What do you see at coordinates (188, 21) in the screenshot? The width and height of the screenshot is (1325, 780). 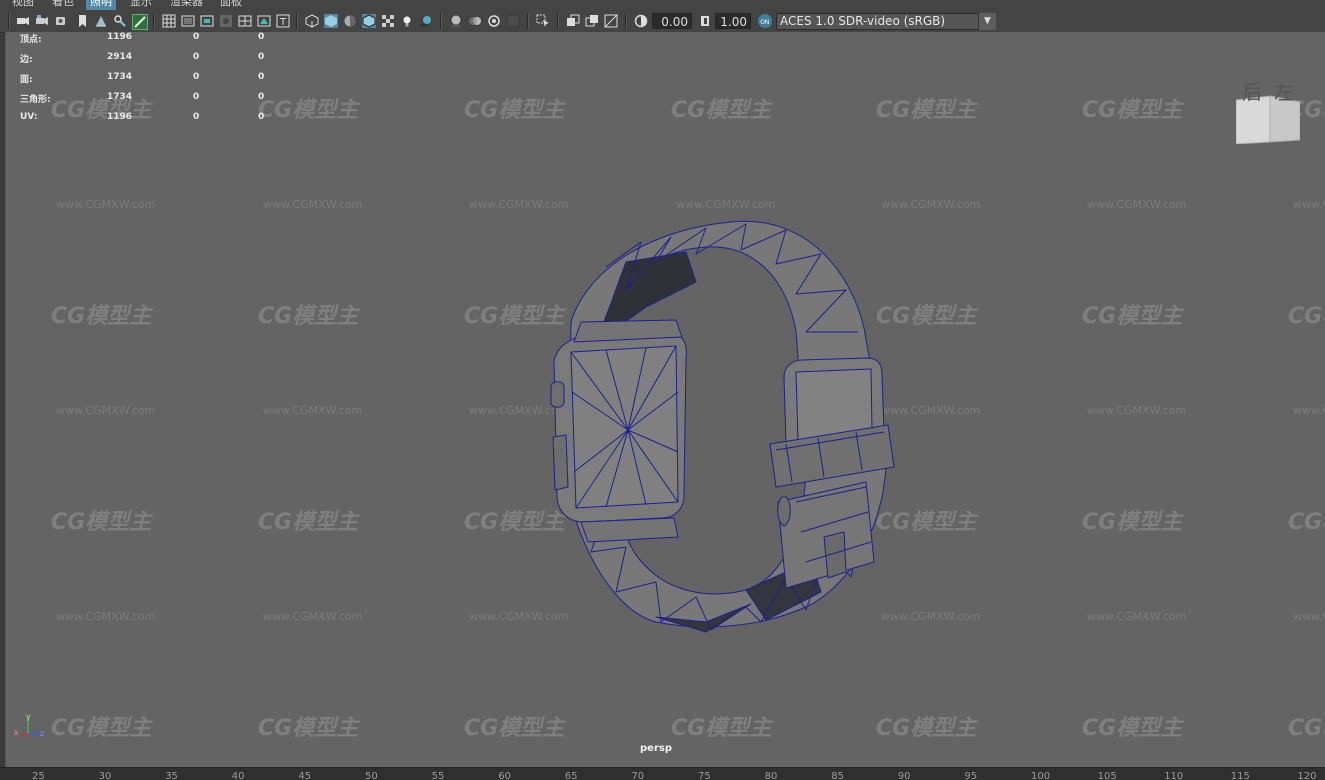 I see `film-gate-icon` at bounding box center [188, 21].